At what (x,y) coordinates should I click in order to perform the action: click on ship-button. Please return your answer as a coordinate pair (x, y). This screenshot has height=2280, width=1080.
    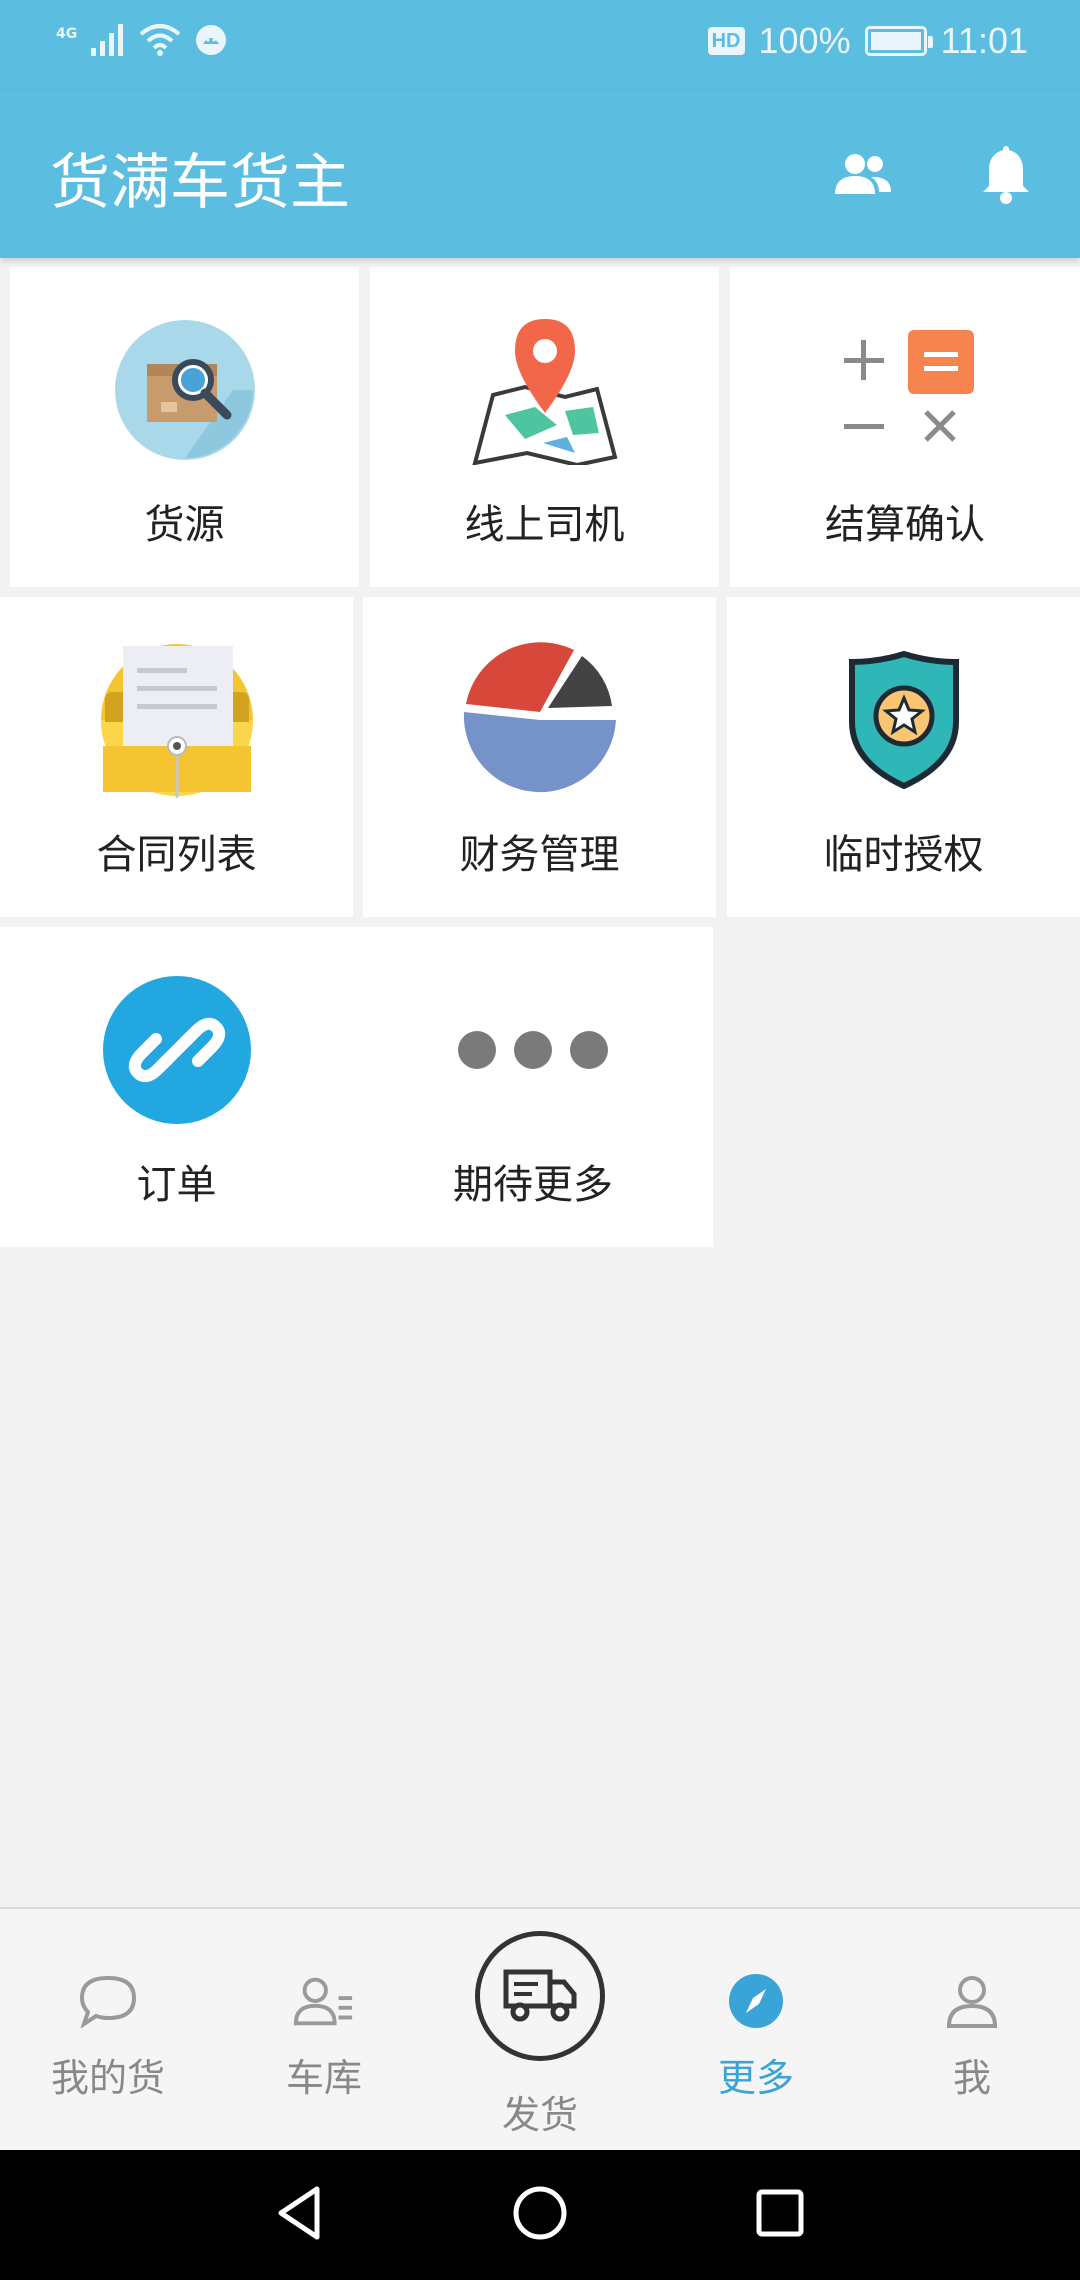
    Looking at the image, I should click on (540, 1996).